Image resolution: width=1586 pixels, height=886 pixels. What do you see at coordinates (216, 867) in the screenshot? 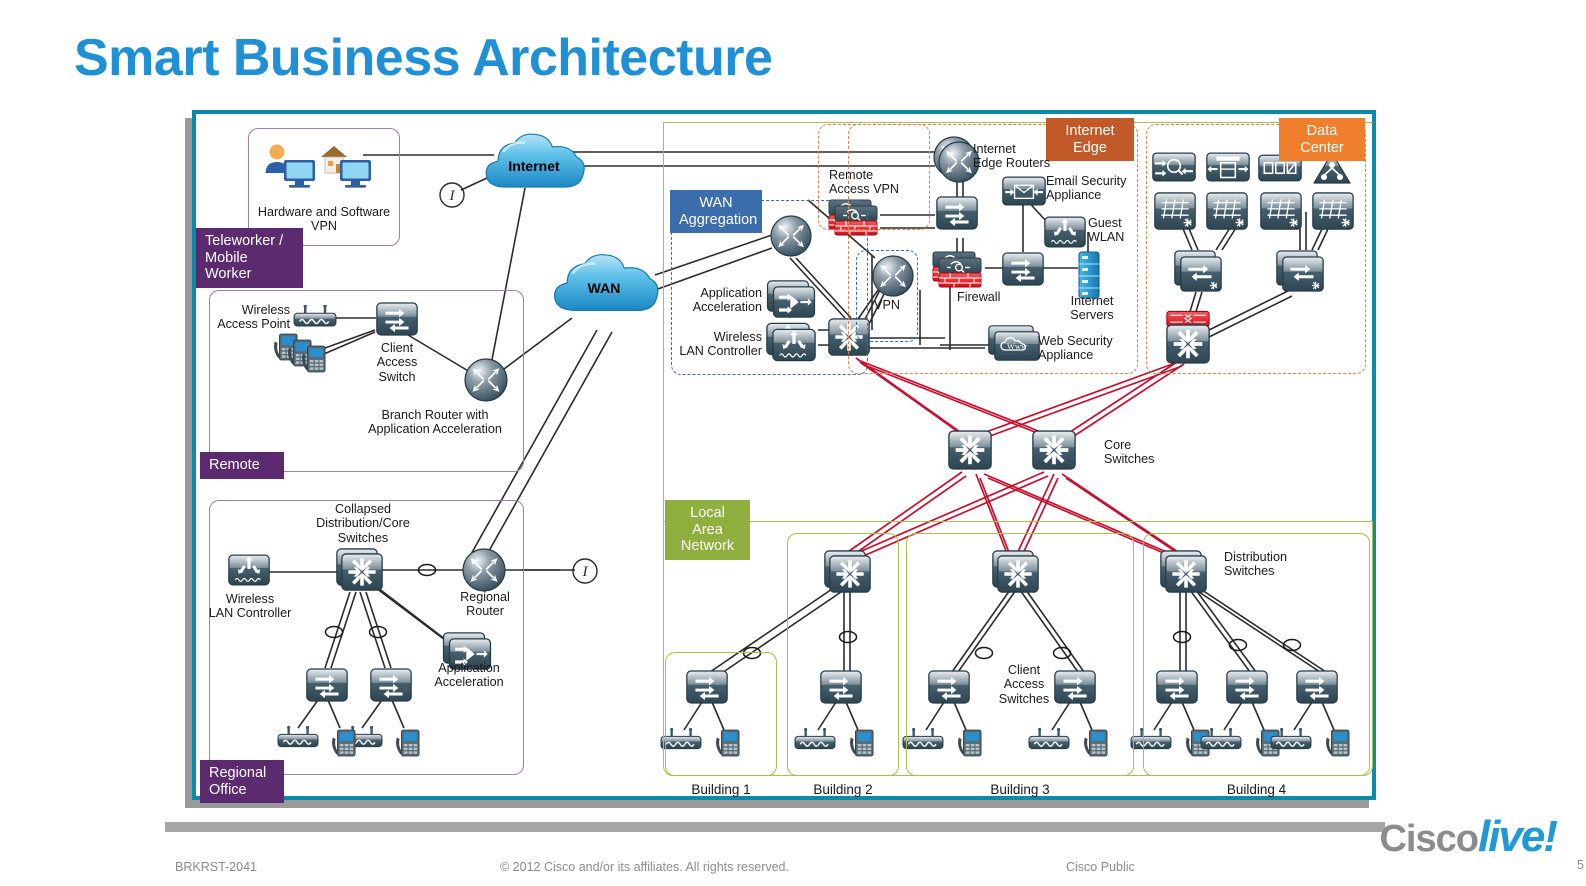
I see `footer-session-id: BRKRST-2041` at bounding box center [216, 867].